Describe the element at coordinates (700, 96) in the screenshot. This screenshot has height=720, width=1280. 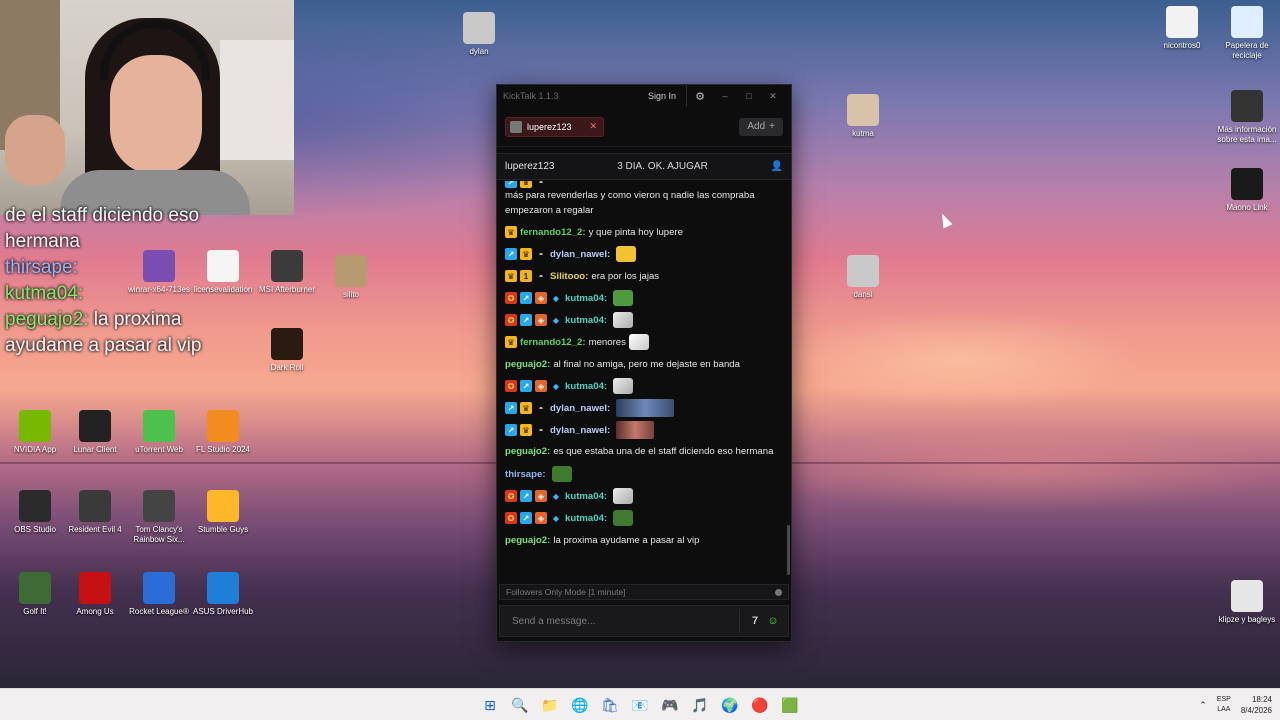
I see `gear-icon: ⚙` at that location.